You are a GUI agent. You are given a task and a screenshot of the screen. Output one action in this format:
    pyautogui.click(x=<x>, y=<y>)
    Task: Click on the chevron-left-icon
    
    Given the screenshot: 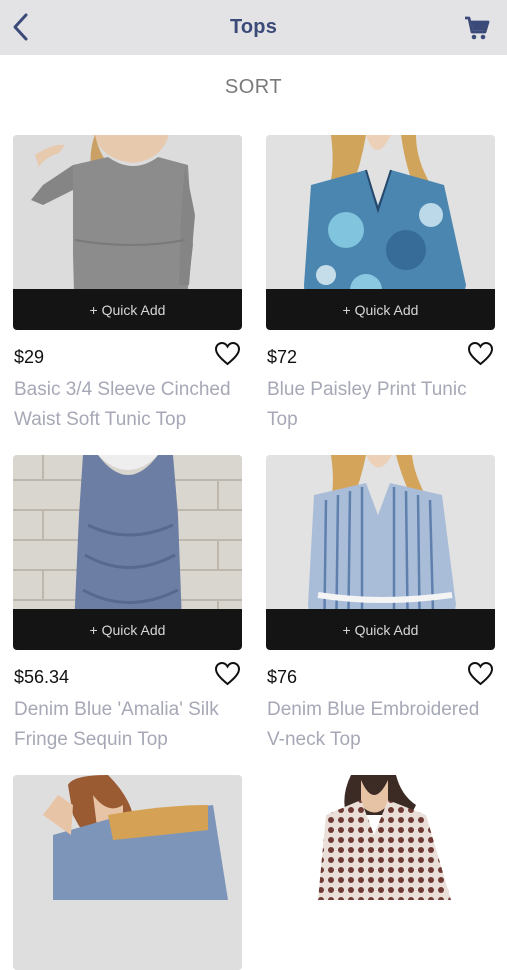 What is the action you would take?
    pyautogui.click(x=20, y=27)
    